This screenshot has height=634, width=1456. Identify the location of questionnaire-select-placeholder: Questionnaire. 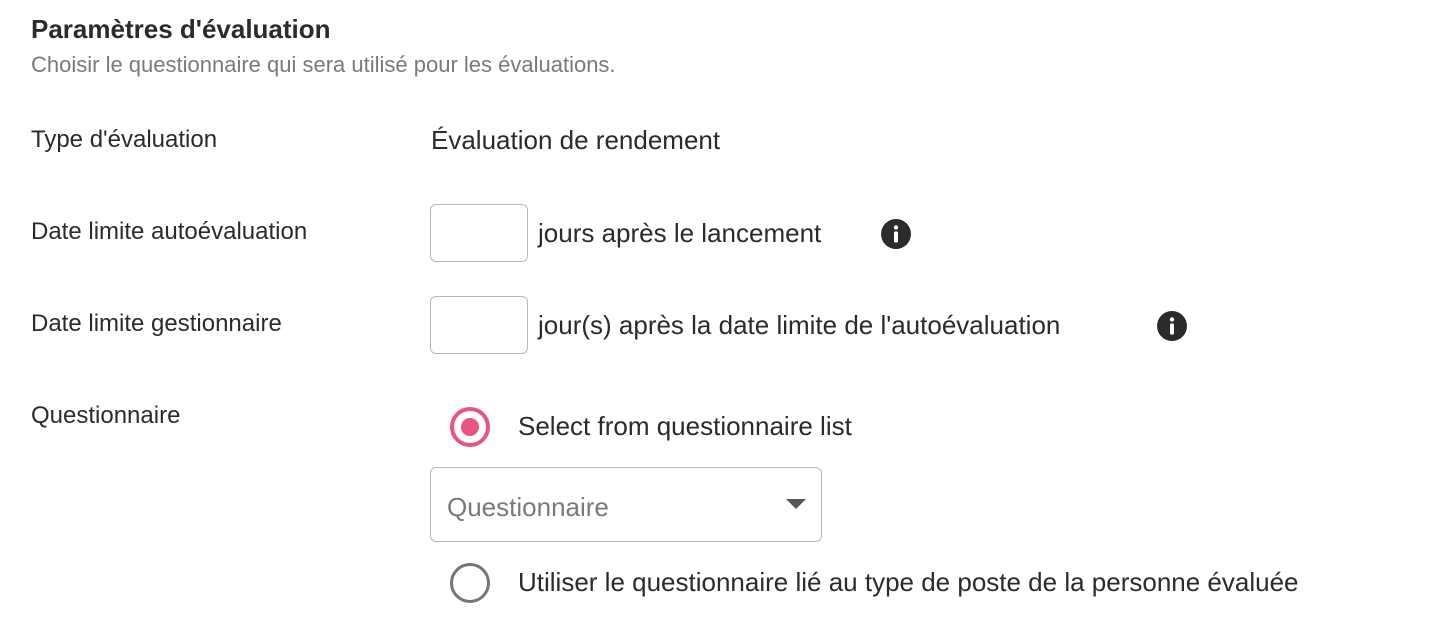
(528, 507).